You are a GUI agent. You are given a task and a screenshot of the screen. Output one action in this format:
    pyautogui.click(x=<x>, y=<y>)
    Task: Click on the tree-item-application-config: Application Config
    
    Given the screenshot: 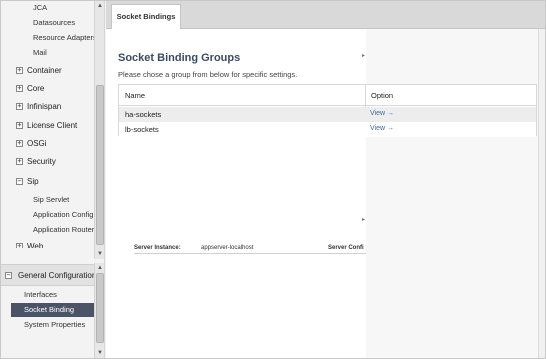 What is the action you would take?
    pyautogui.click(x=47, y=215)
    